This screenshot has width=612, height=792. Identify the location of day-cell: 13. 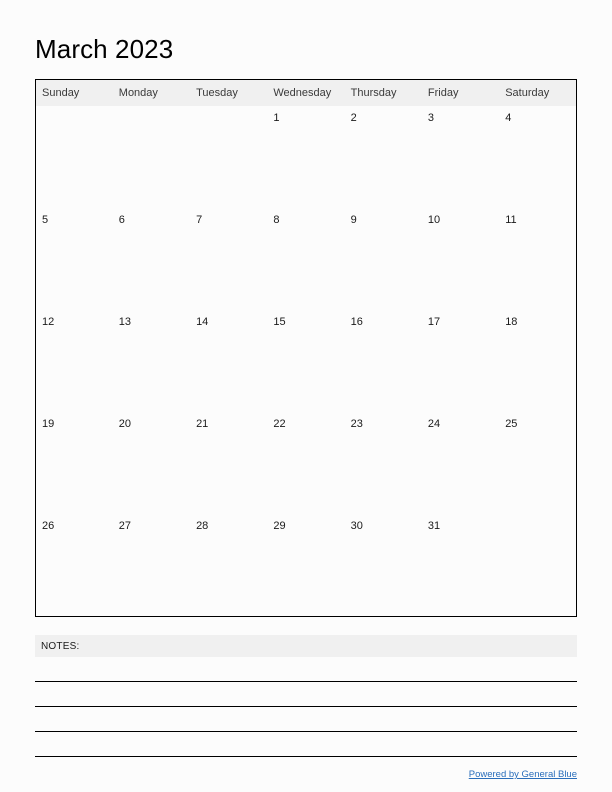
(151, 361).